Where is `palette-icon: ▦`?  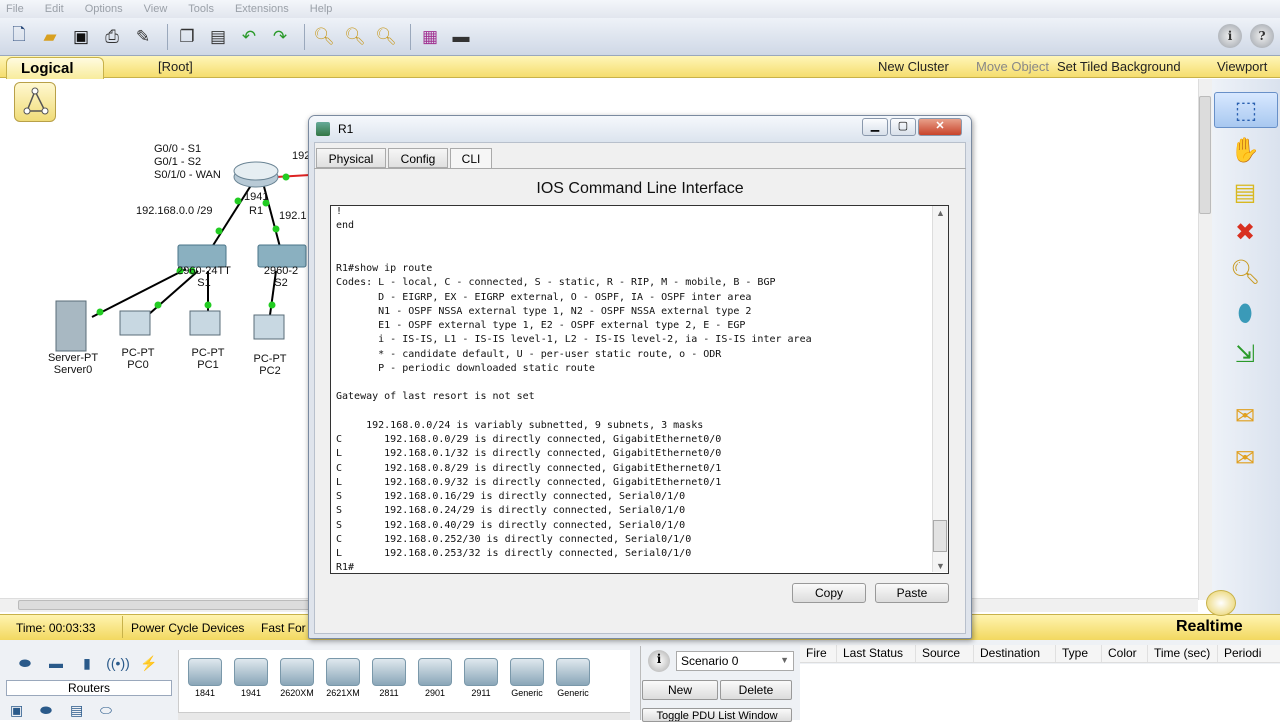
palette-icon: ▦ is located at coordinates (430, 37).